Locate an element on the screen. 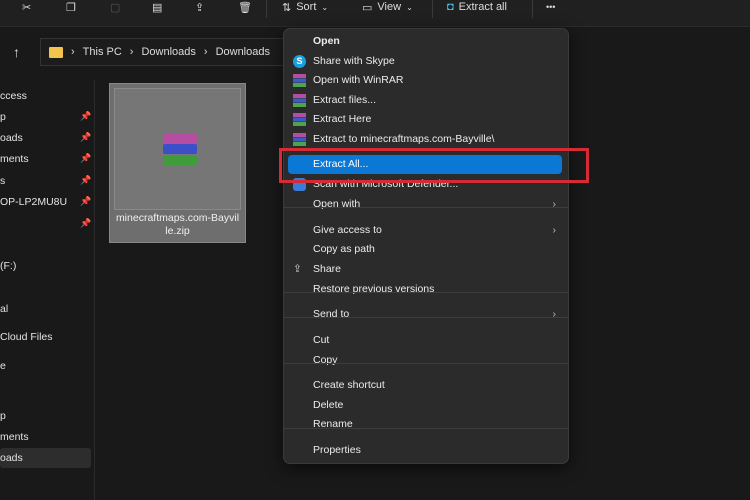  menu-item-label: Restore previous versions is located at coordinates (374, 289).